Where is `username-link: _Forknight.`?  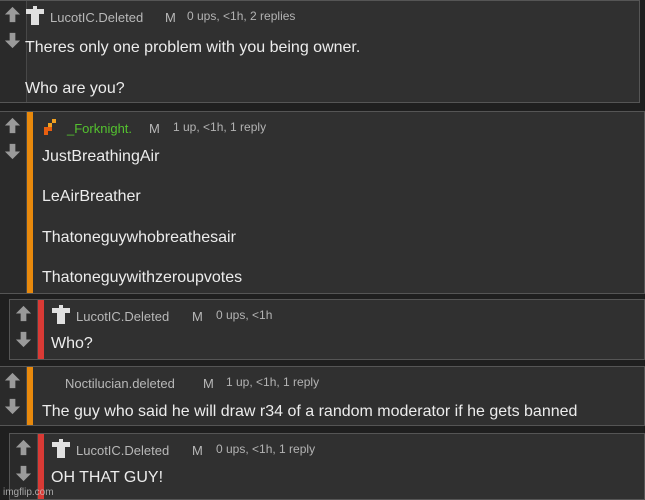
username-link: _Forknight. is located at coordinates (99, 128).